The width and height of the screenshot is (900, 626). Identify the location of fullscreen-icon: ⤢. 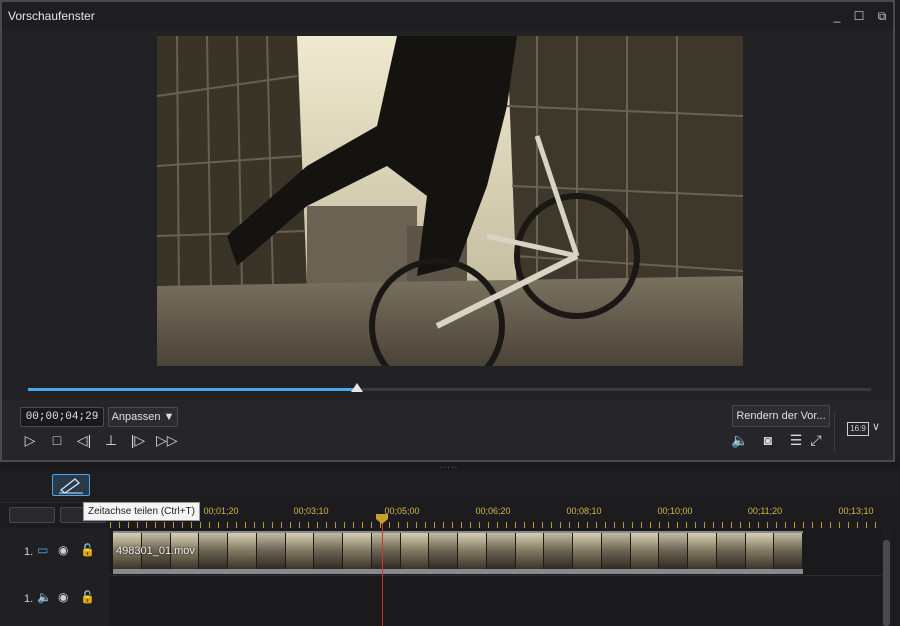
(816, 440).